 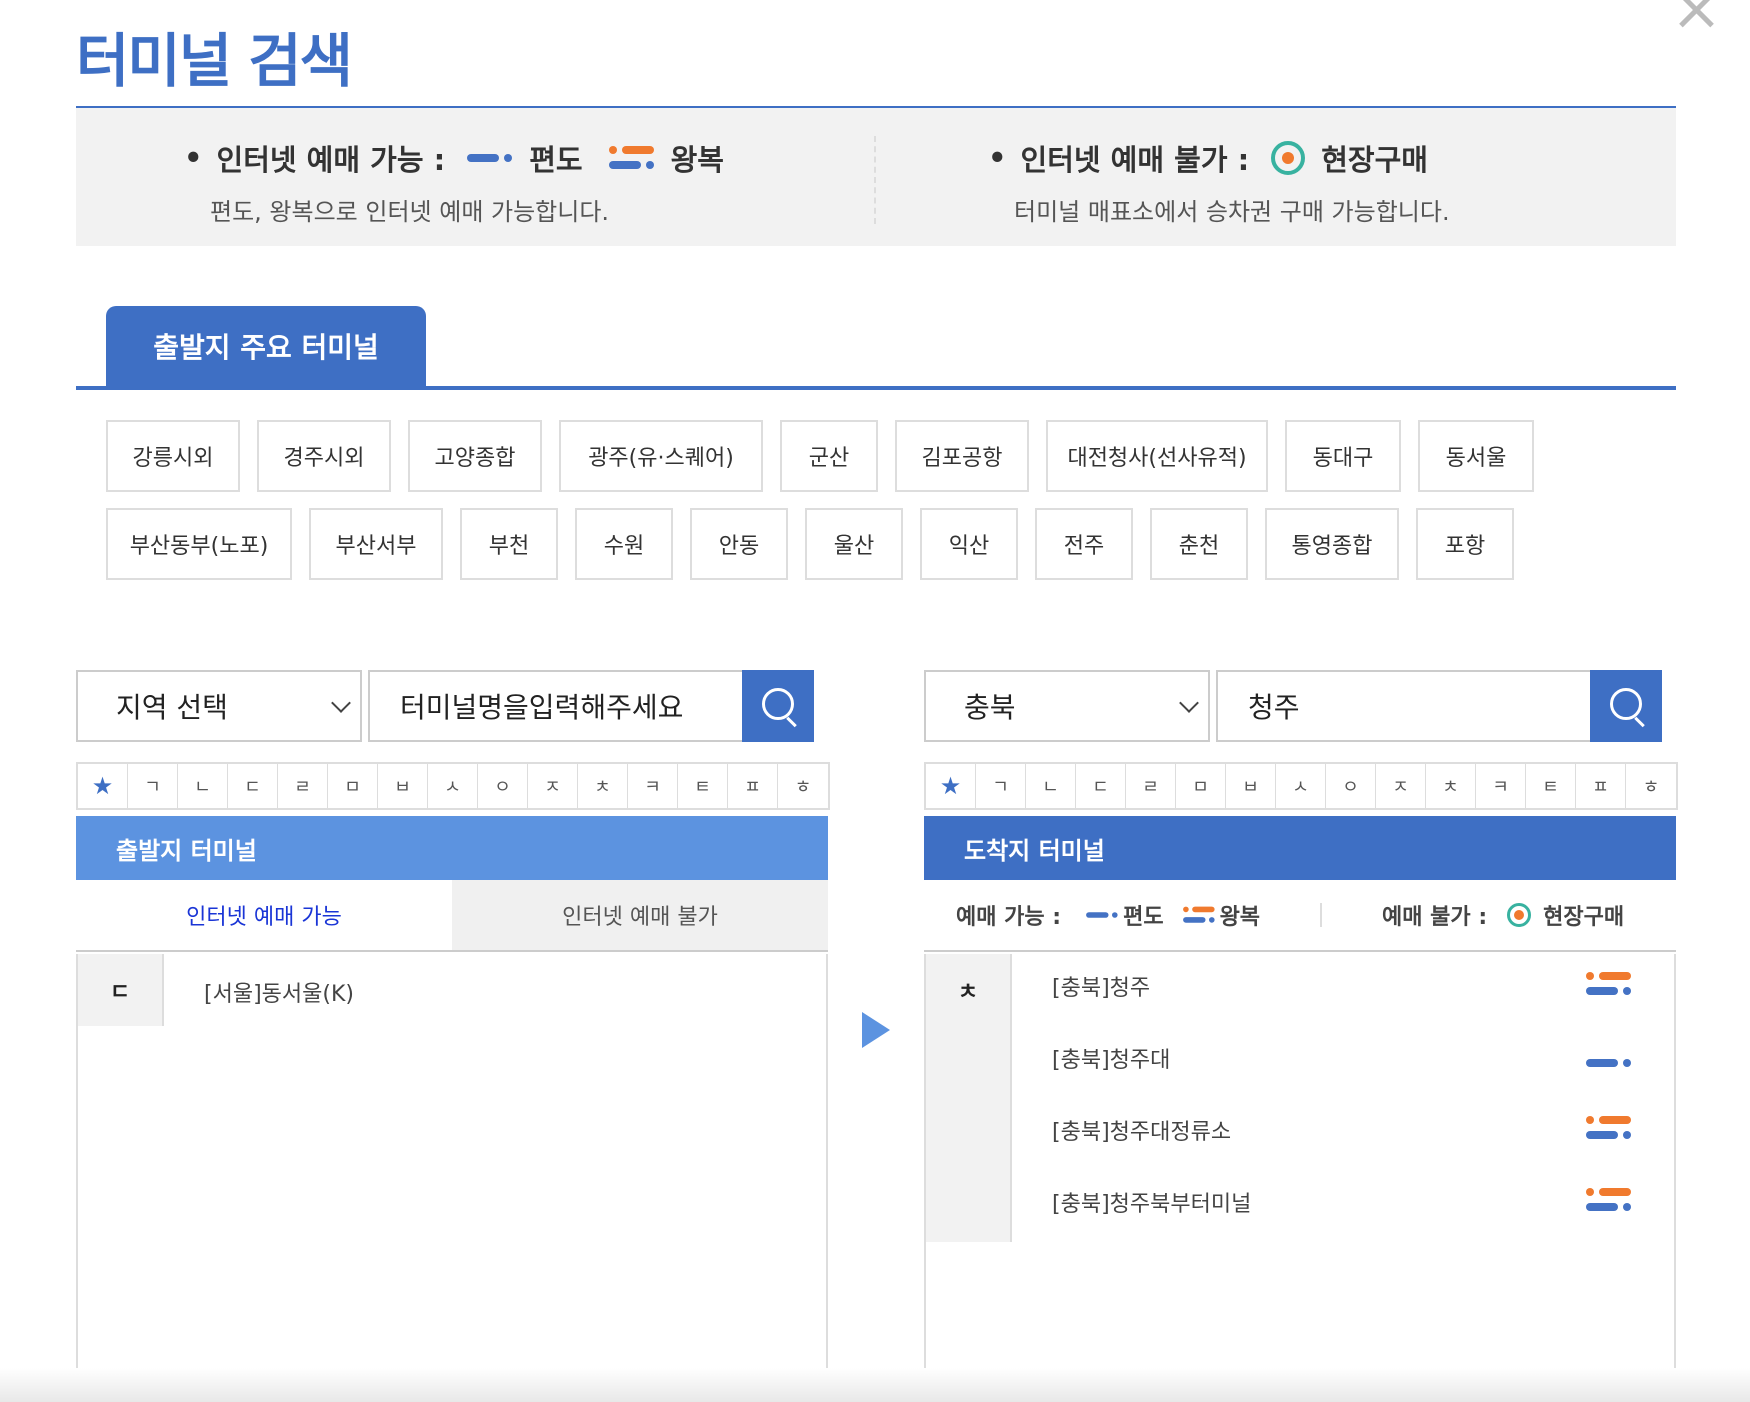 What do you see at coordinates (452, 1171) in the screenshot?
I see `departure-terminal-list: ㄷ [서울]동서울(K)` at bounding box center [452, 1171].